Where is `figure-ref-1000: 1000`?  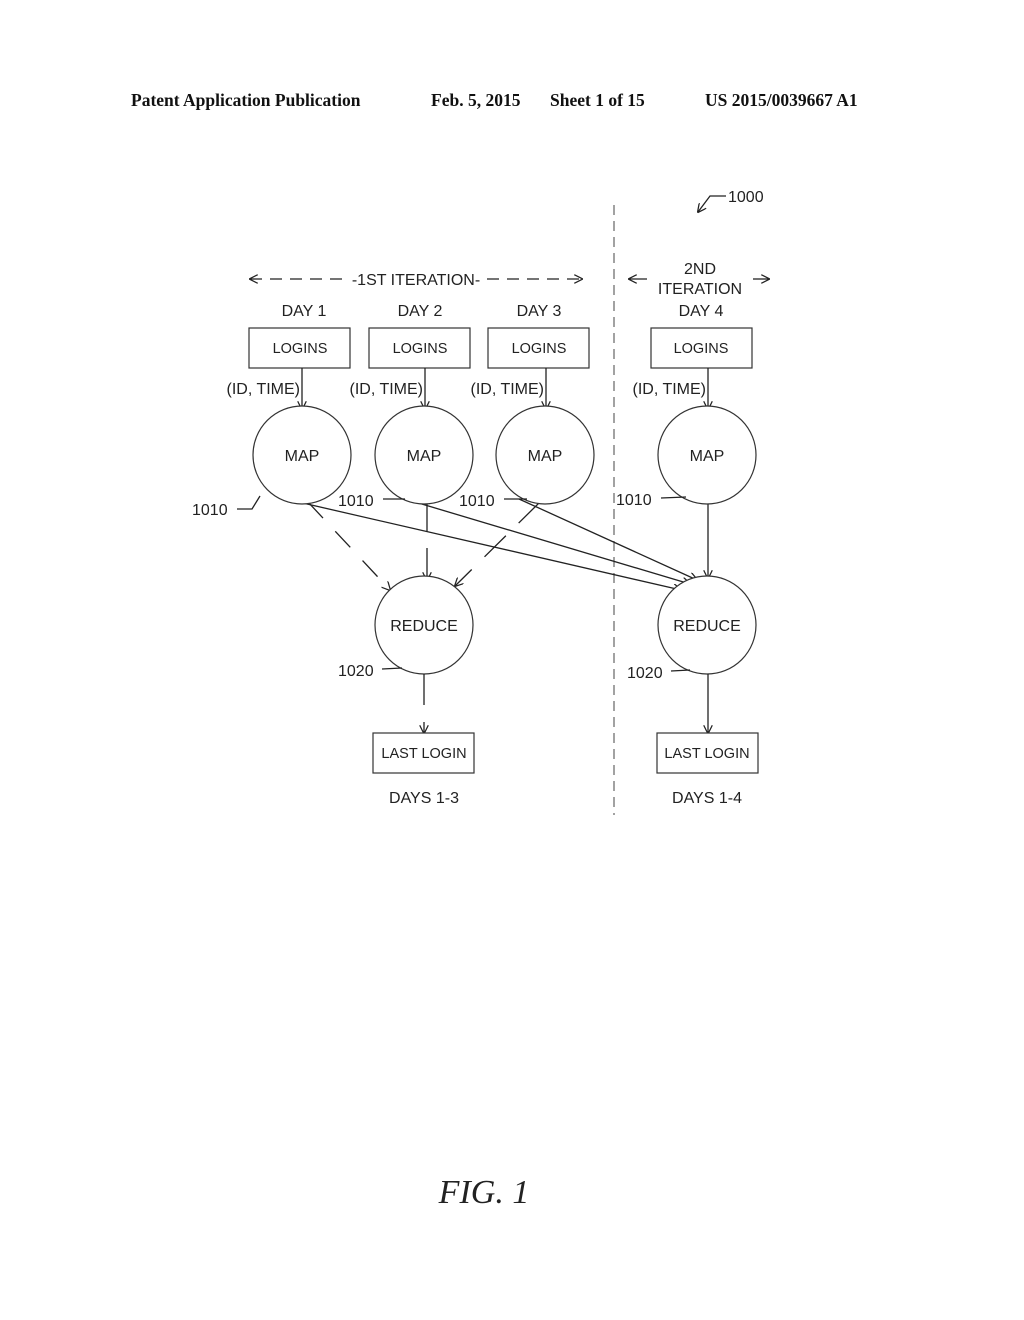
figure-ref-1000: 1000 is located at coordinates (746, 197).